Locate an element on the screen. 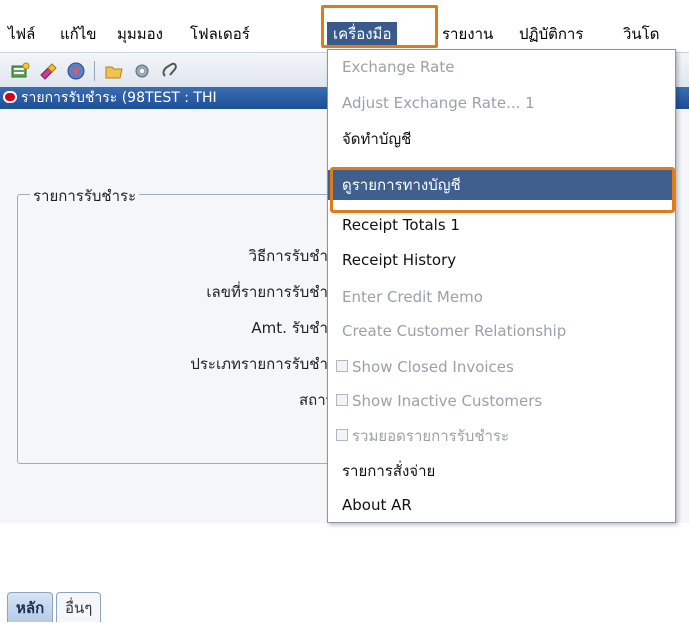 This screenshot has height=623, width=689. menu-item-about-ar: About AR is located at coordinates (501, 505).